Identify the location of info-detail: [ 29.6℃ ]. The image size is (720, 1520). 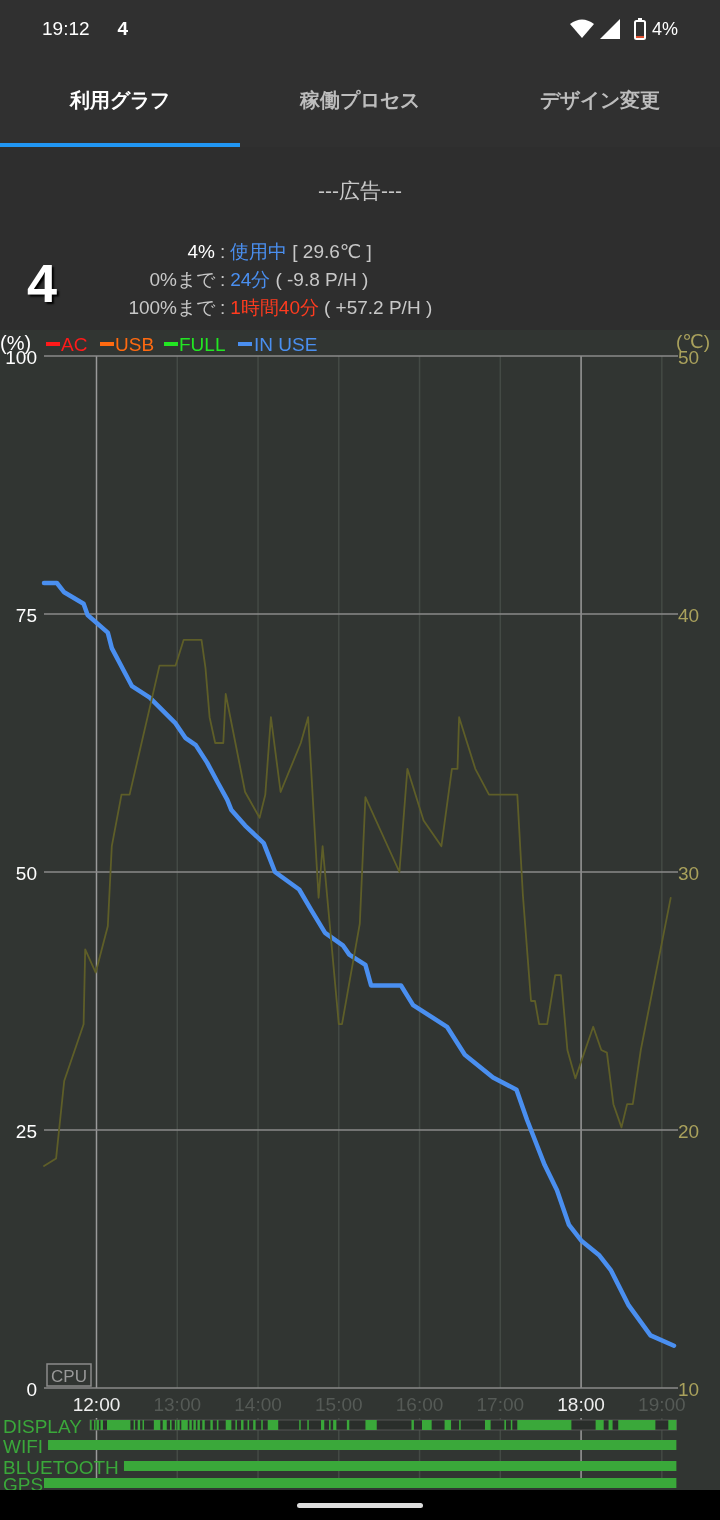
(332, 251).